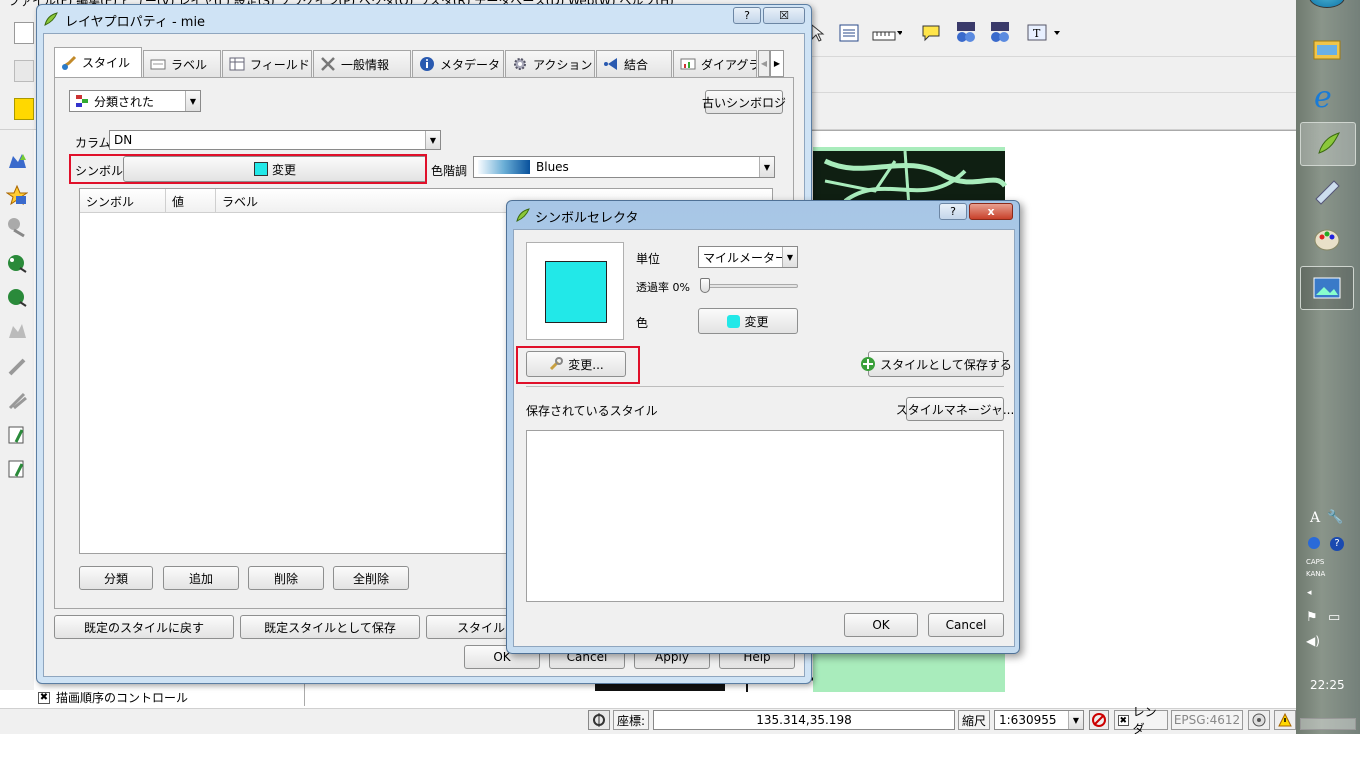 This screenshot has height=768, width=1360. What do you see at coordinates (1327, 192) in the screenshot?
I see `app-taskbar-icon` at bounding box center [1327, 192].